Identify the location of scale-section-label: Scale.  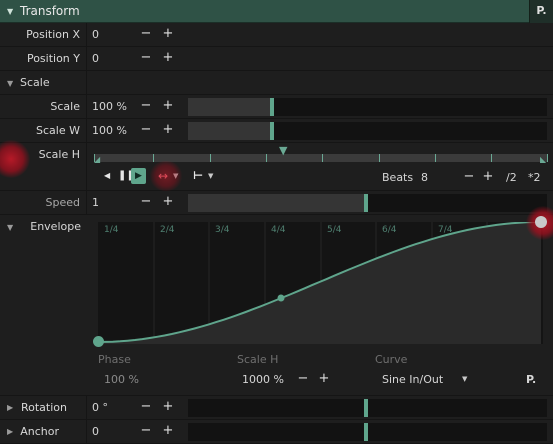
(35, 82).